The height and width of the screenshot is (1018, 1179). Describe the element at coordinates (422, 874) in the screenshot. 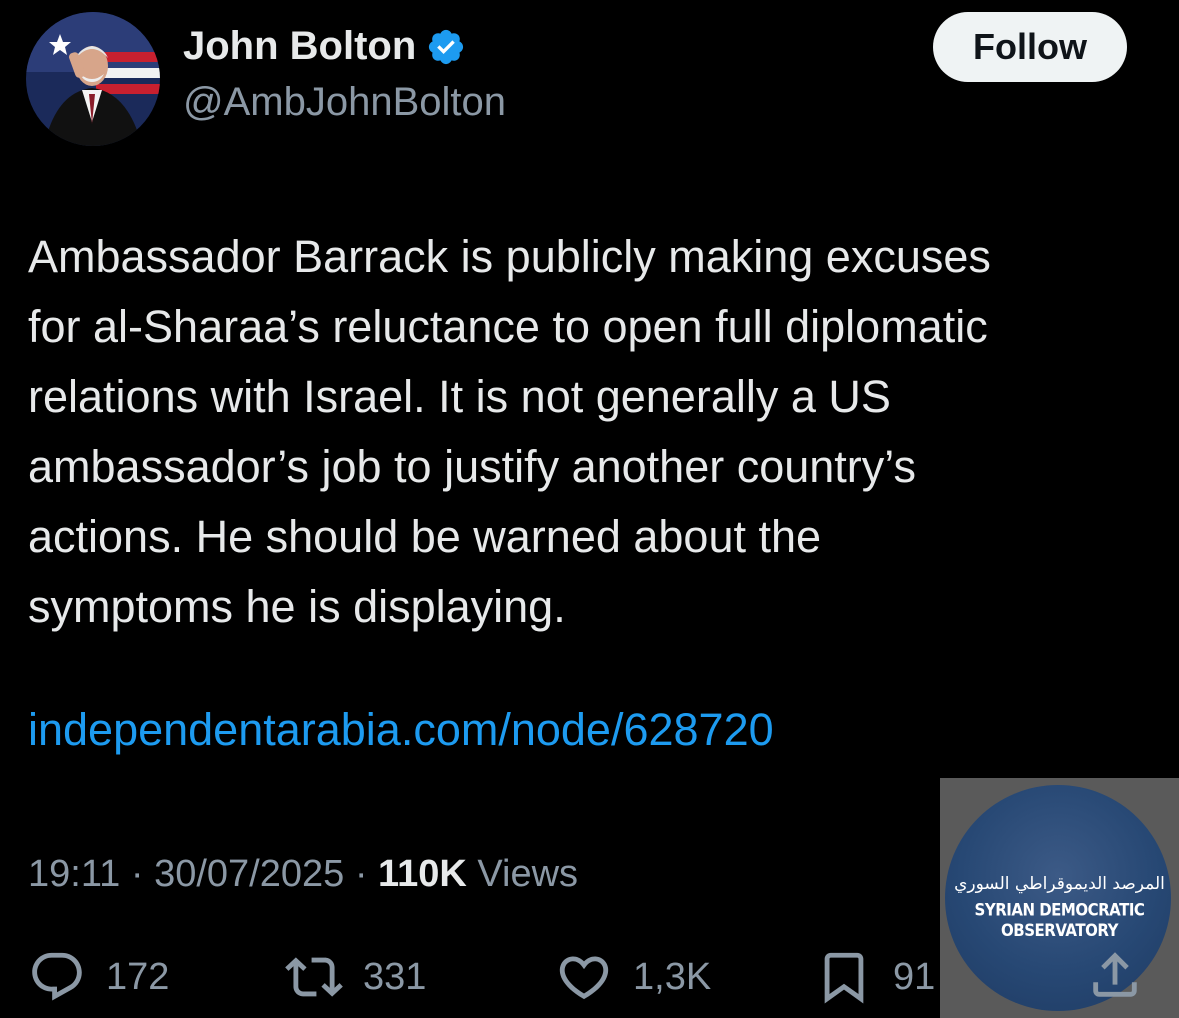

I see `views-count: 110K` at that location.